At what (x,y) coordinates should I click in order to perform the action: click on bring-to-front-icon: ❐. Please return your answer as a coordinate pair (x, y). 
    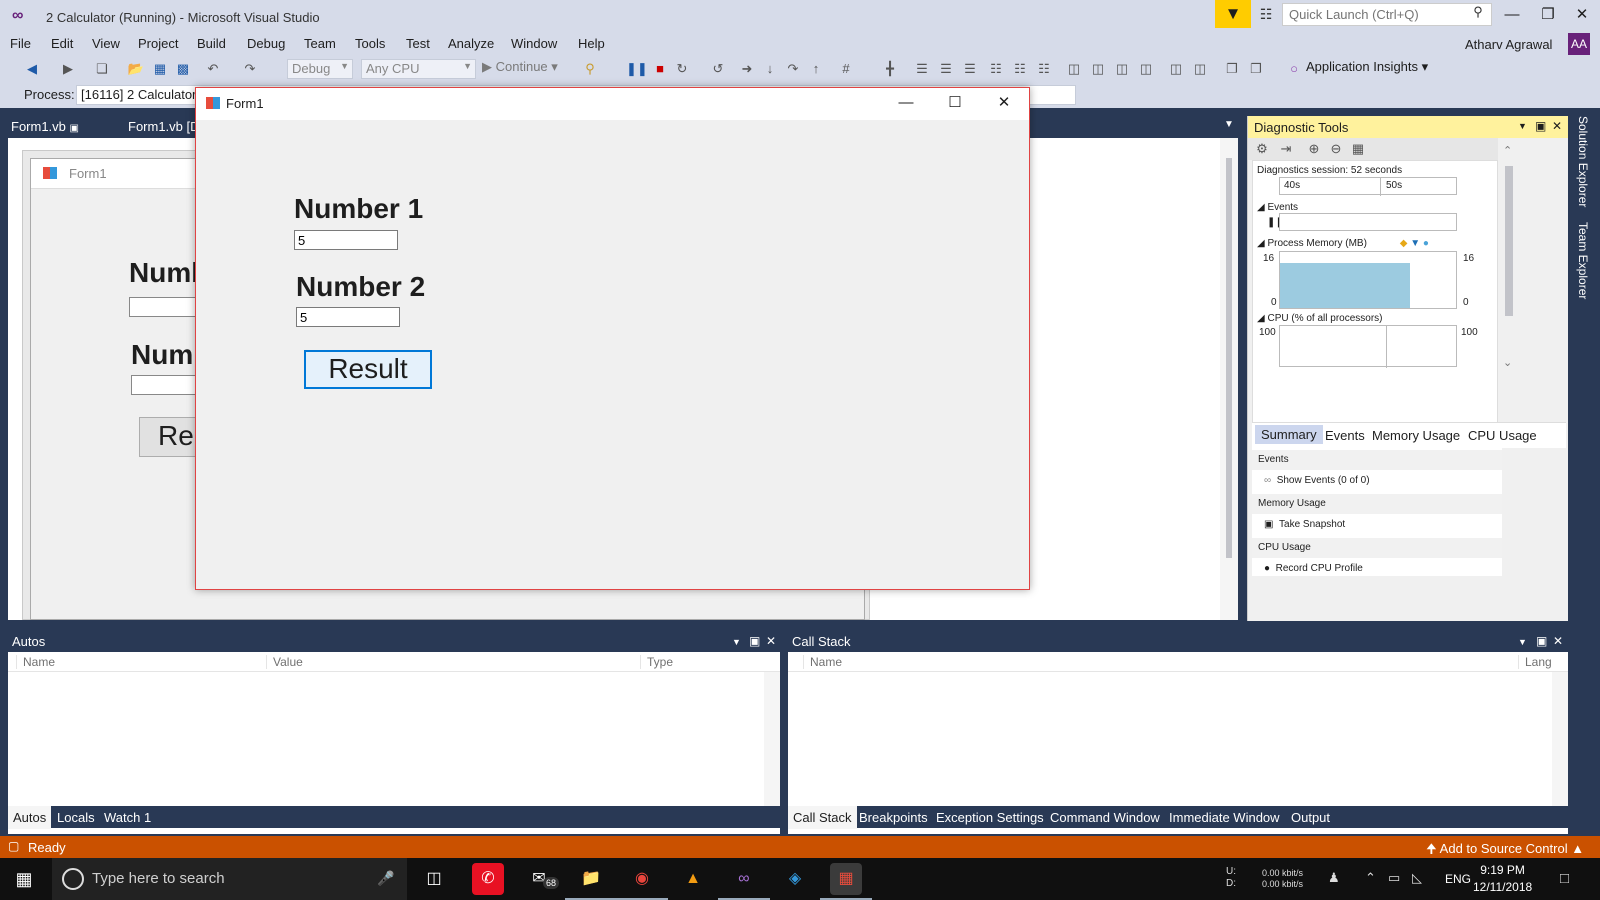
    Looking at the image, I should click on (1232, 69).